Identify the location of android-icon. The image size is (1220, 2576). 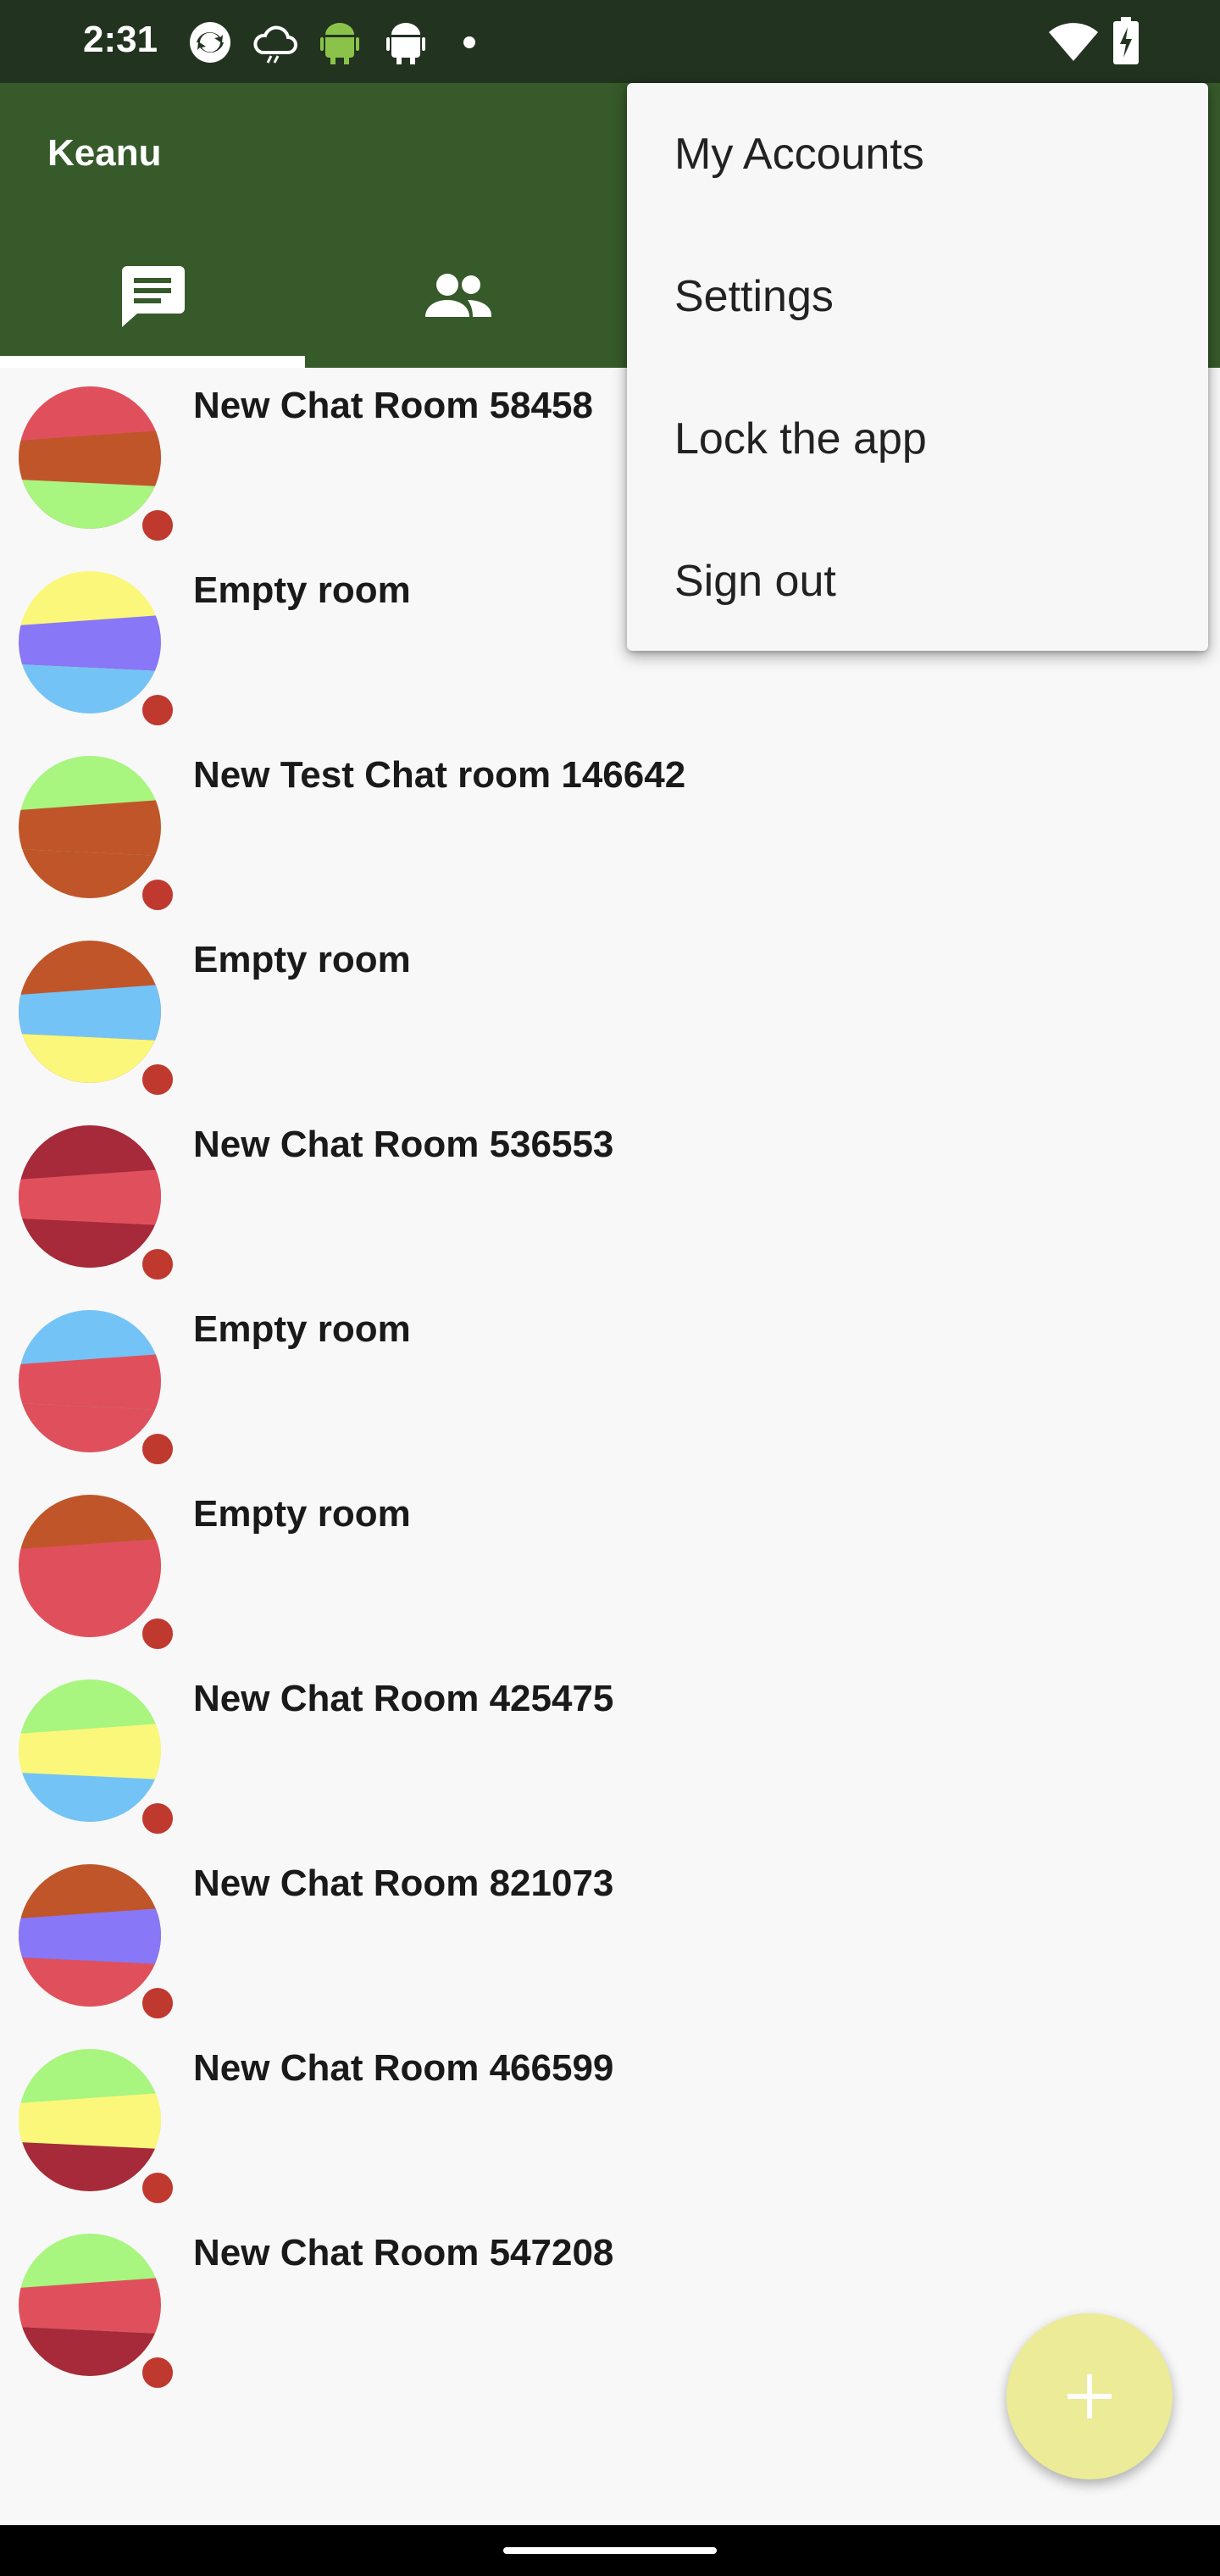
(339, 44).